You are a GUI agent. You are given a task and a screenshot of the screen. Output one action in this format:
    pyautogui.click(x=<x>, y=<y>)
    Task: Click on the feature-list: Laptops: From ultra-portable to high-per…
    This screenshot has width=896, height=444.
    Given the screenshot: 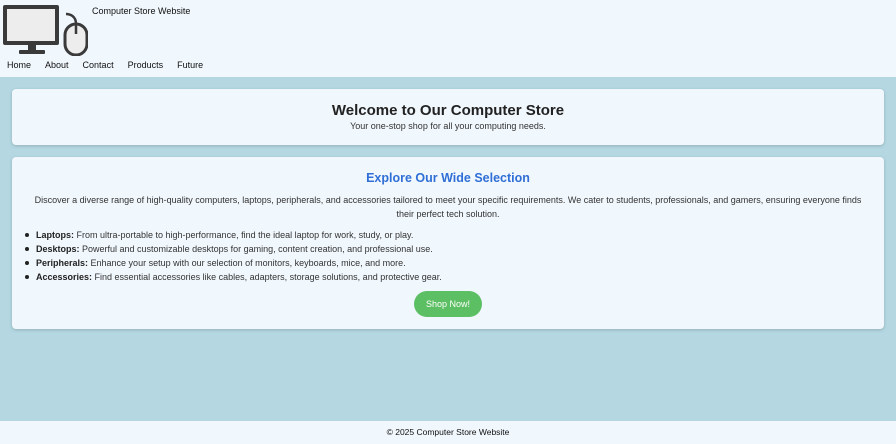 What is the action you would take?
    pyautogui.click(x=454, y=256)
    